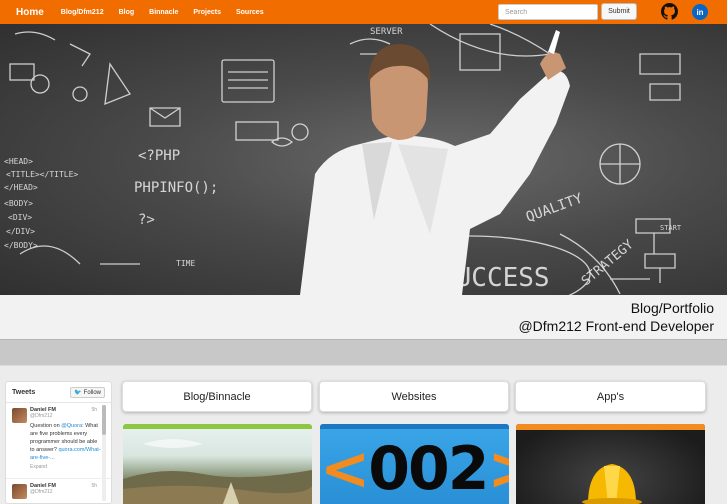 The height and width of the screenshot is (504, 727). I want to click on linkedin-icon: in, so click(700, 12).